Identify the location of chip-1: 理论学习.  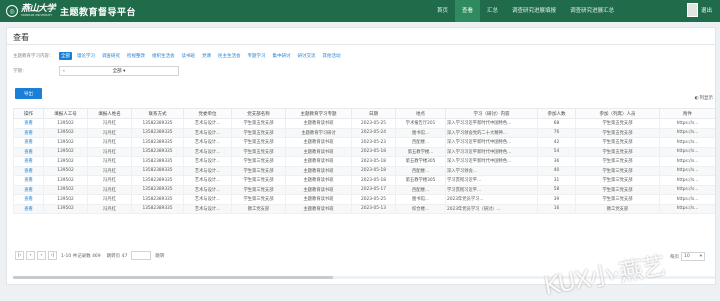
(86, 56).